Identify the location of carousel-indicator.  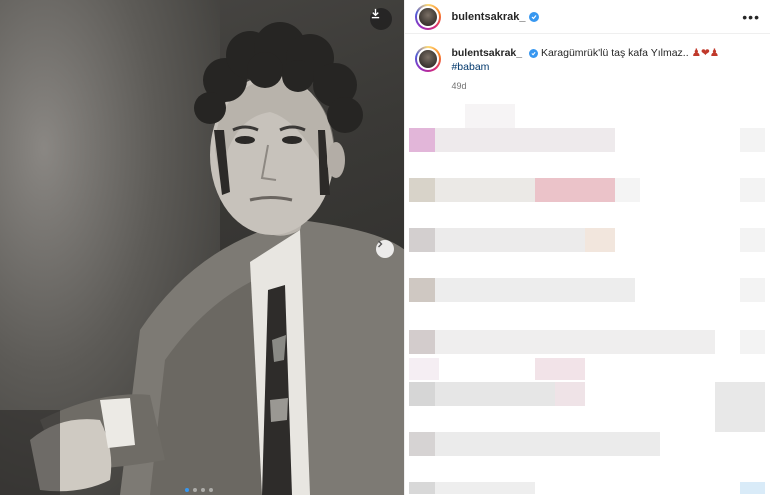
(199, 490).